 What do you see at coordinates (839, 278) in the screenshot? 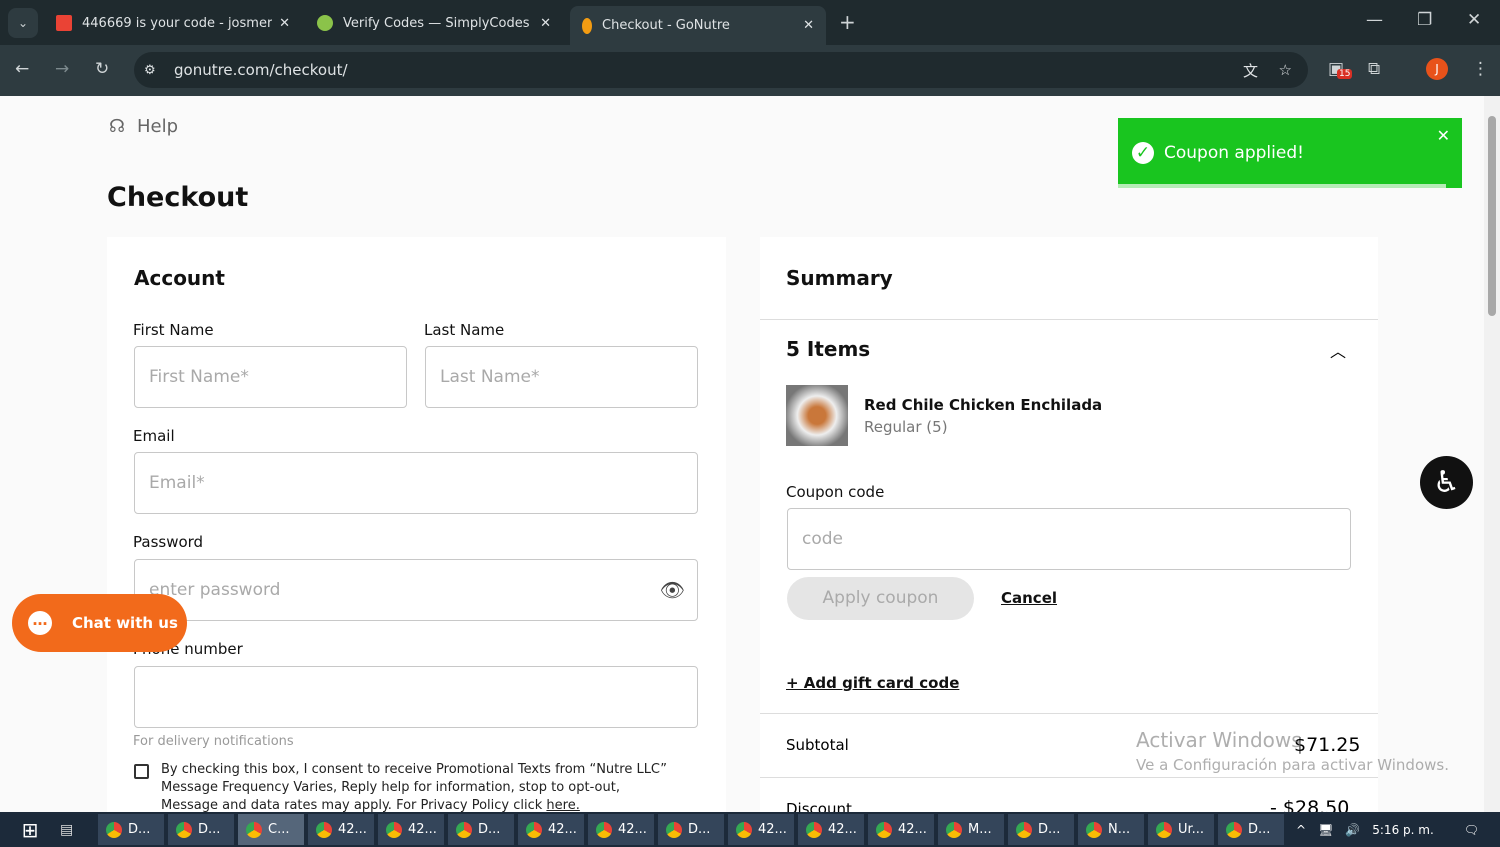
I see `summary-heading: Summary` at bounding box center [839, 278].